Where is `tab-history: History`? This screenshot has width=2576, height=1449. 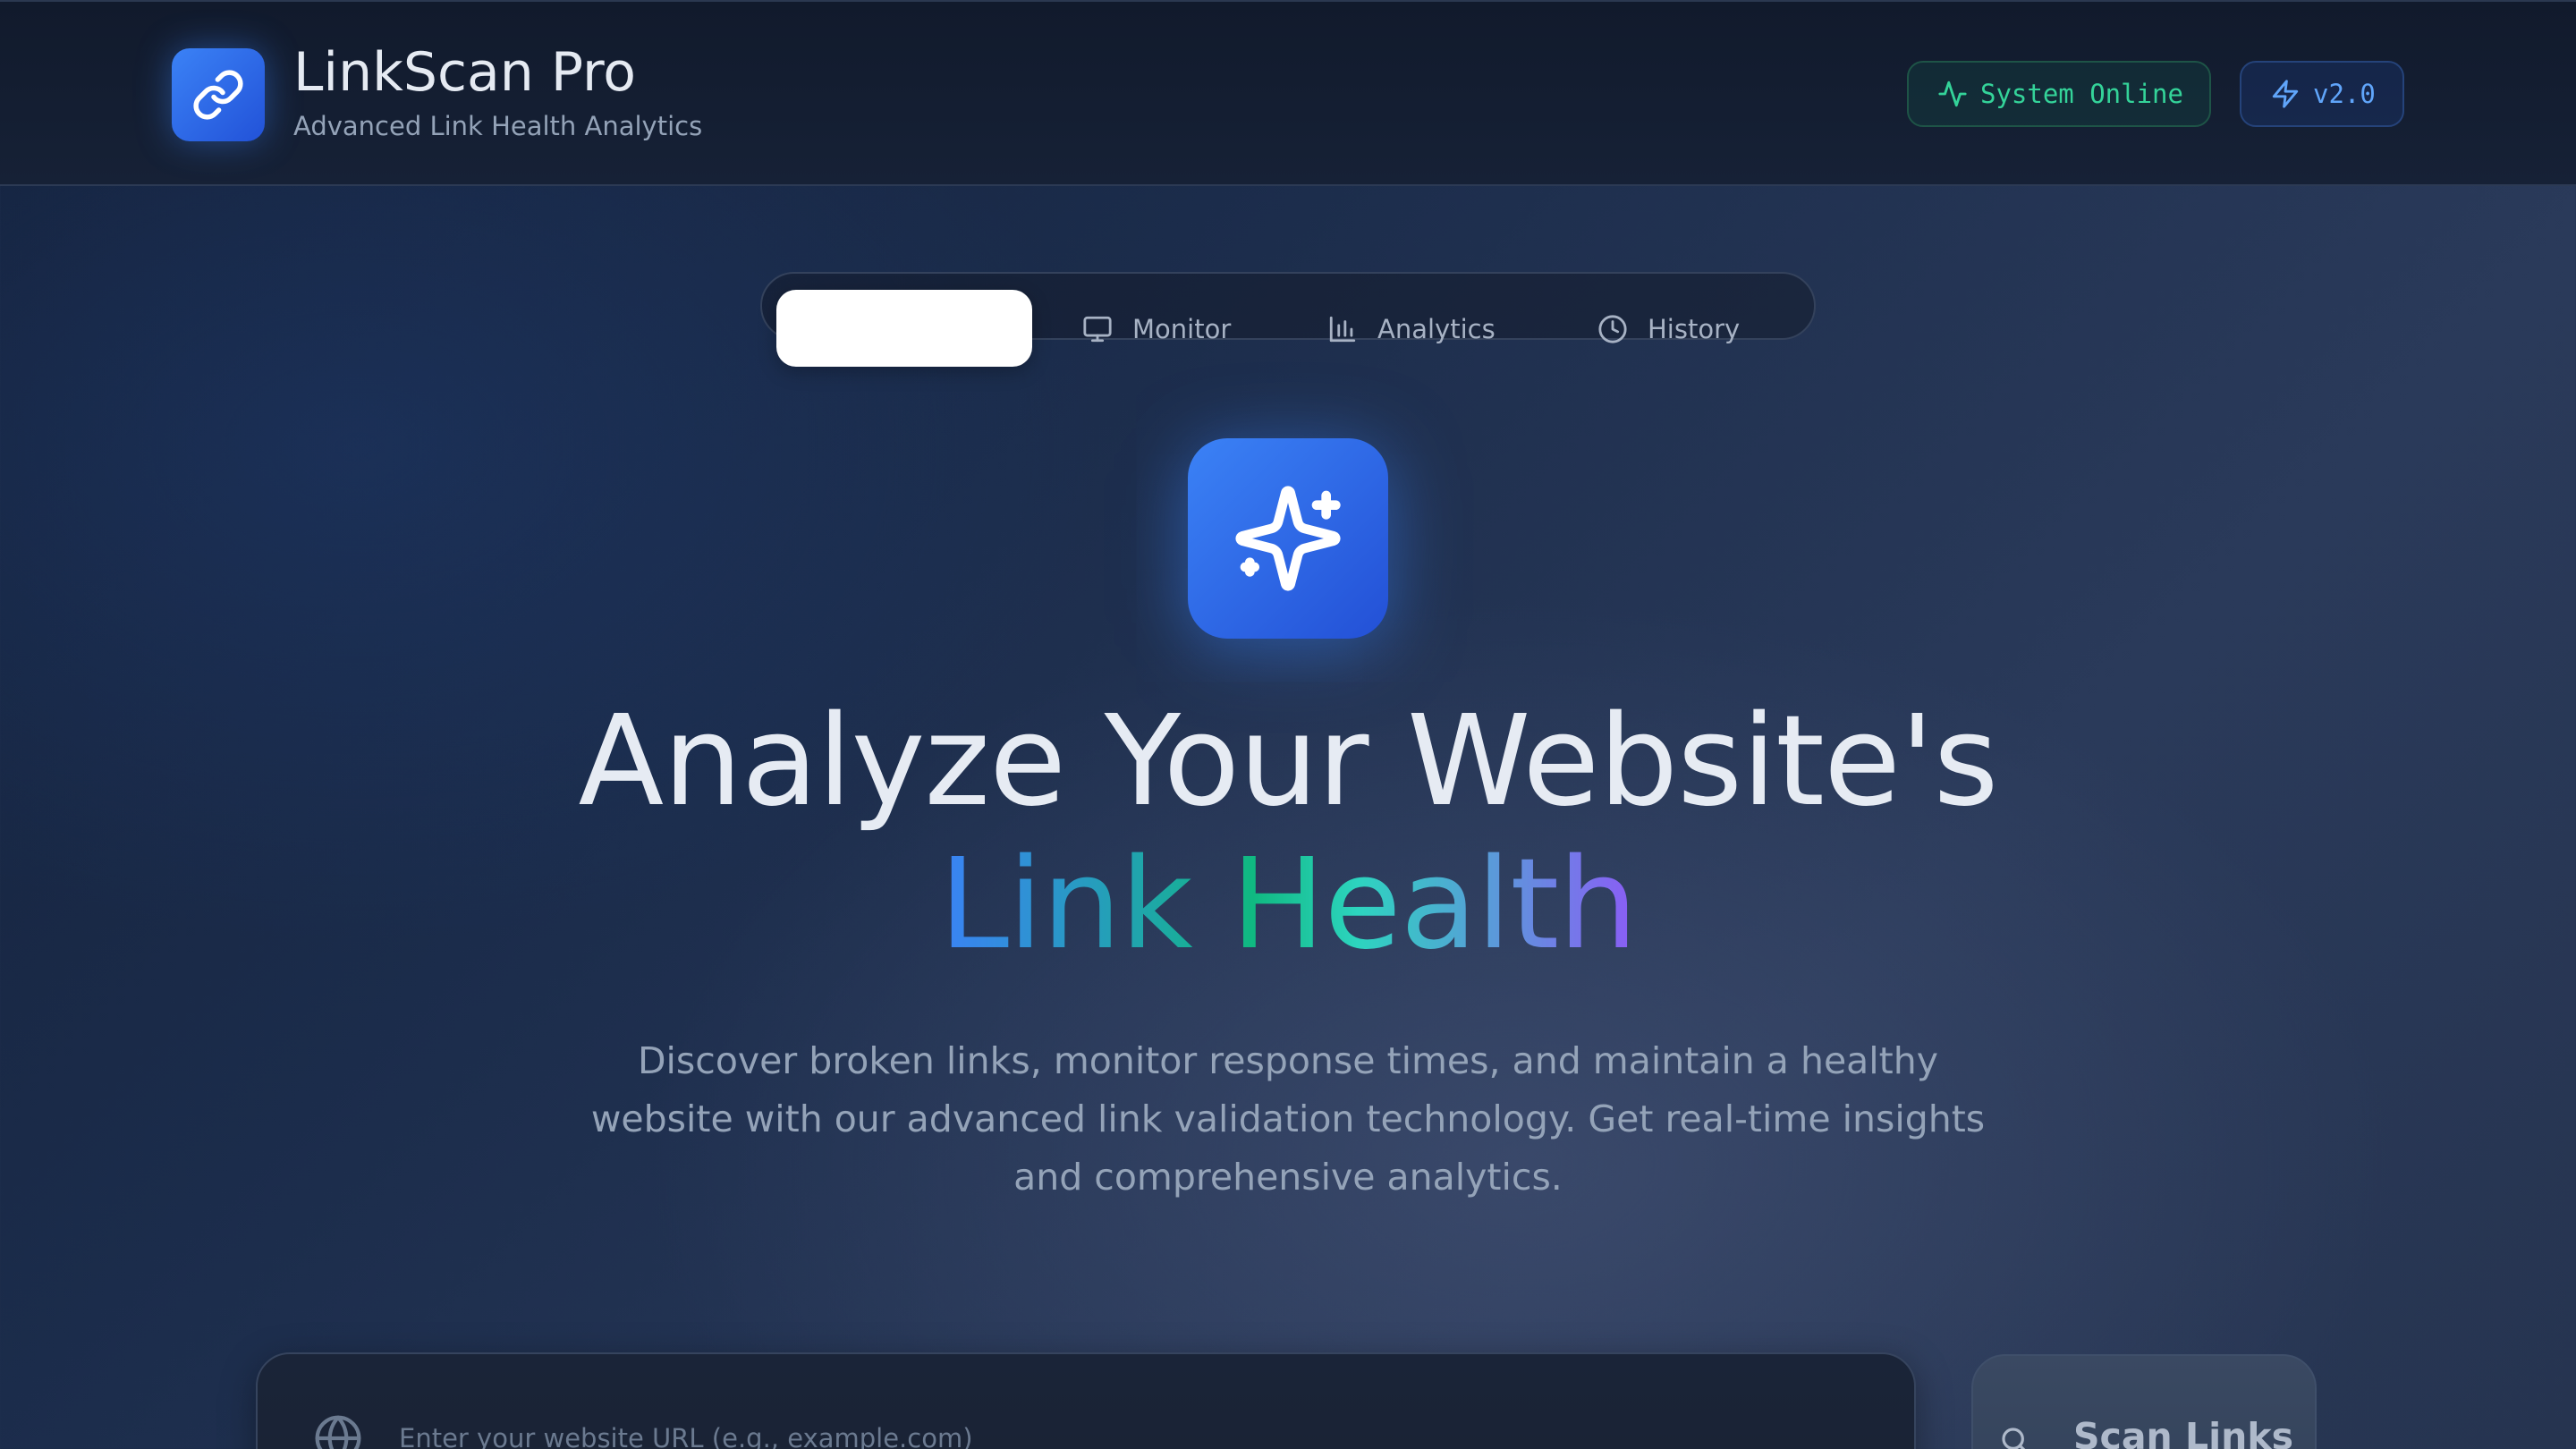 tab-history: History is located at coordinates (1668, 329).